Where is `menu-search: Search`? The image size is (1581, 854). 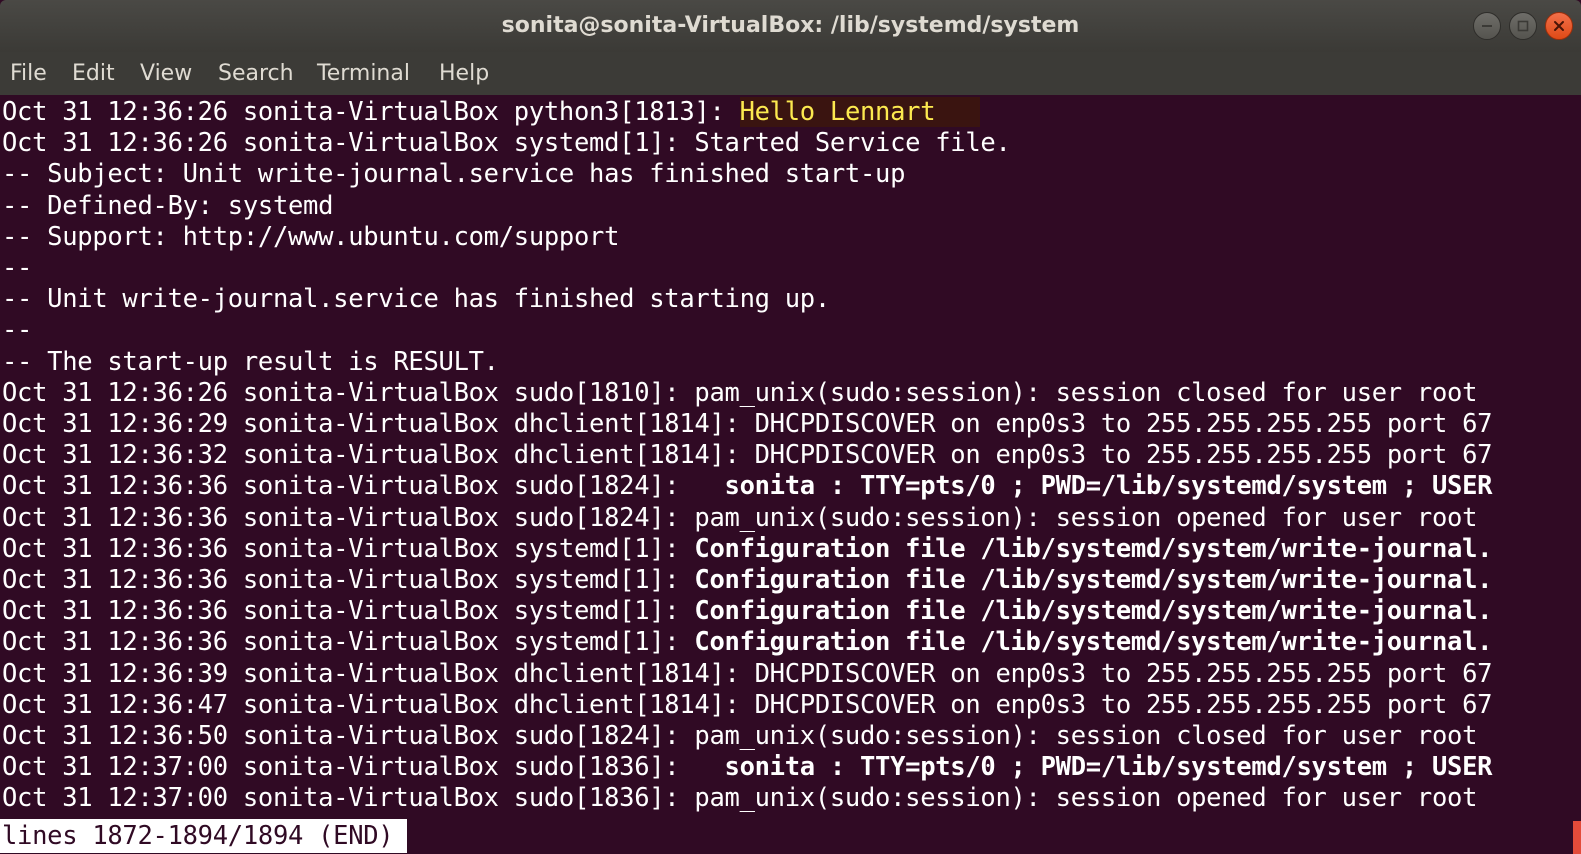
menu-search: Search is located at coordinates (256, 74).